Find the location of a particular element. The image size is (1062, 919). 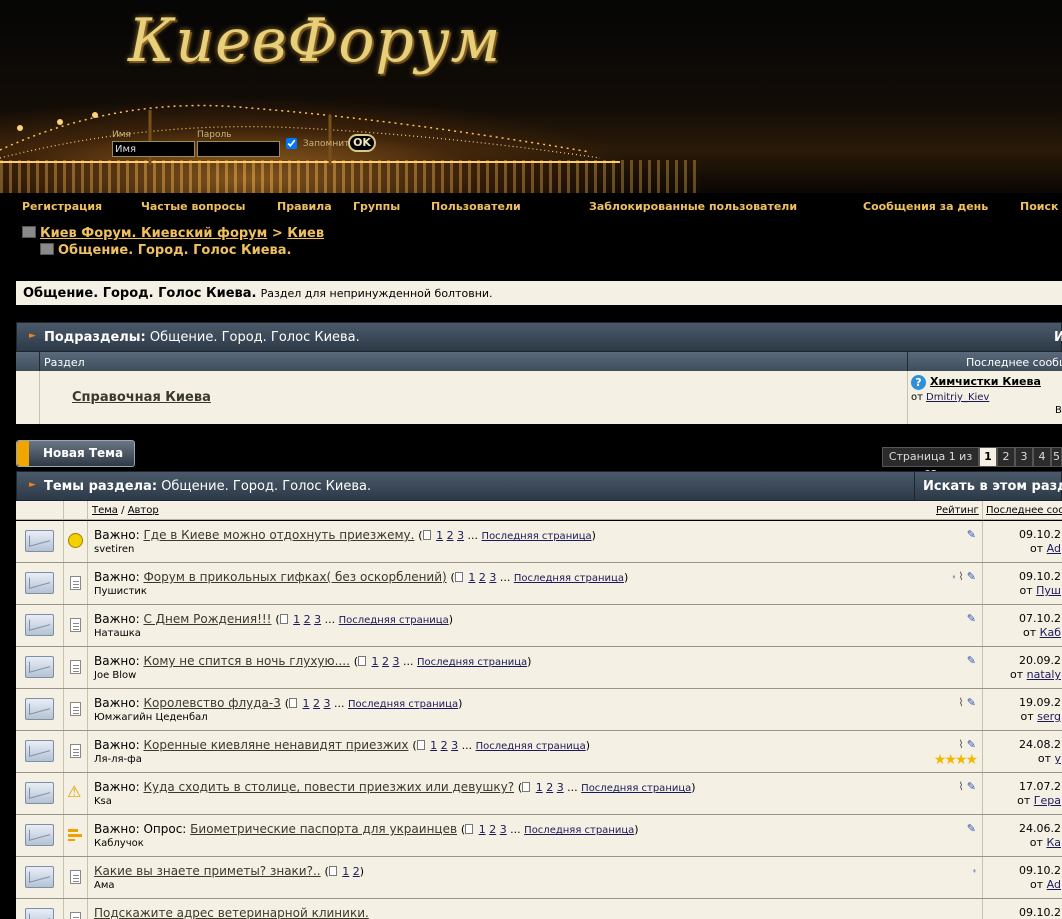

page-link: 5 is located at coordinates (1056, 457).